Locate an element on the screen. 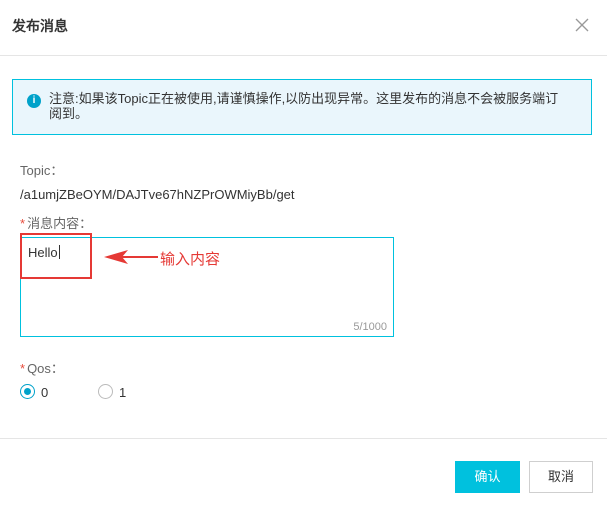 This screenshot has width=607, height=513. dialog-title: 发布消息 is located at coordinates (40, 26).